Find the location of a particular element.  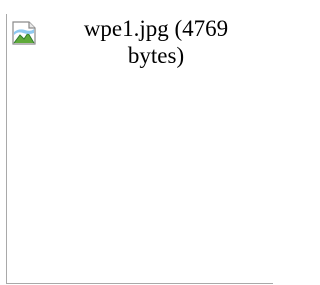

alt-text-line-2: bytes) is located at coordinates (156, 55).